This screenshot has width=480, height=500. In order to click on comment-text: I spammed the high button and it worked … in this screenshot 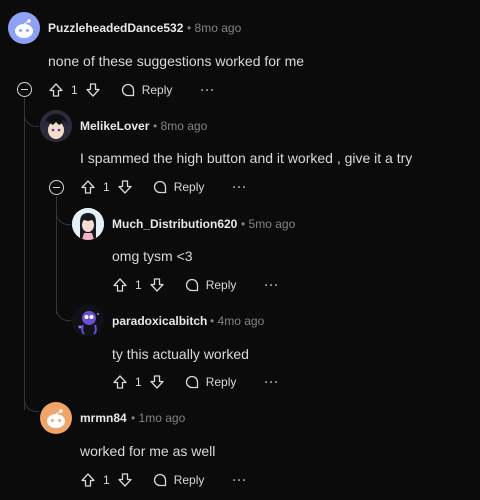, I will do `click(246, 158)`.